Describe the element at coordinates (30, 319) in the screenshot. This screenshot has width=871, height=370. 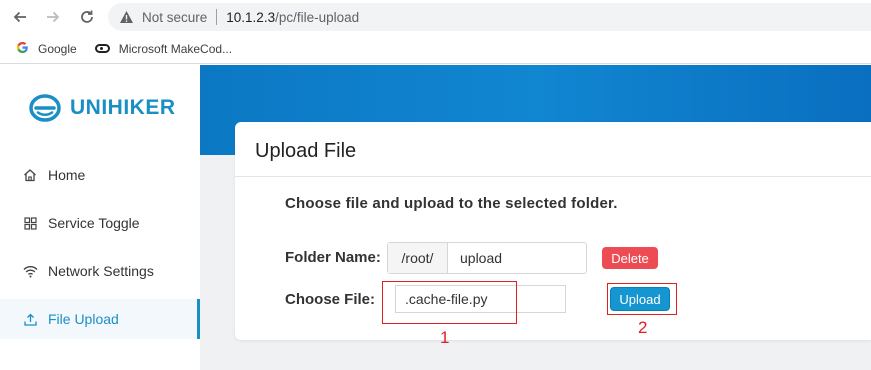
I see `upload-icon` at that location.